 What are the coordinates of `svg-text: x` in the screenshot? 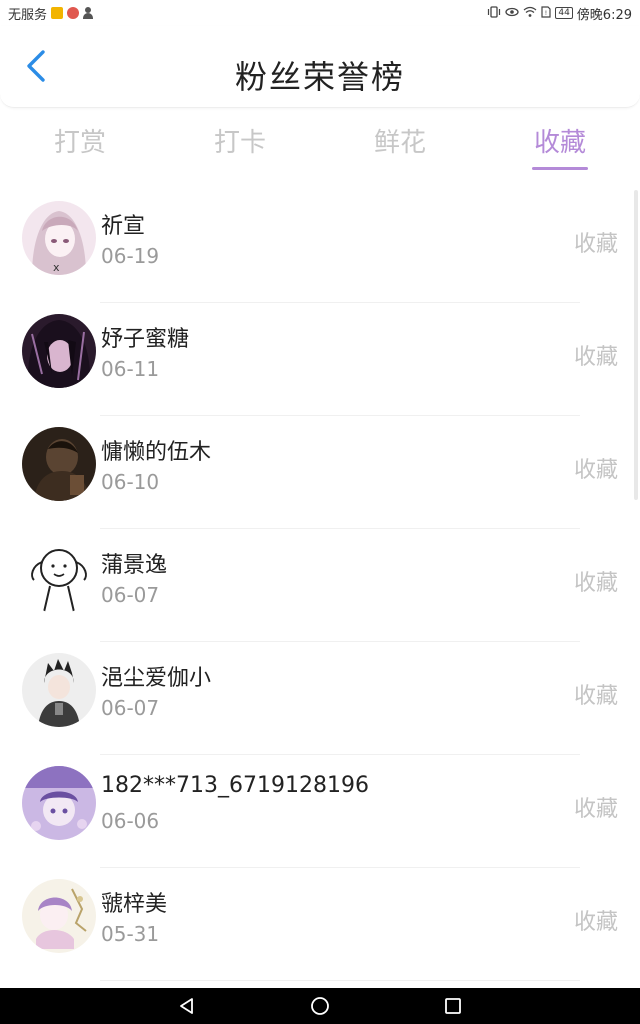 It's located at (56, 267).